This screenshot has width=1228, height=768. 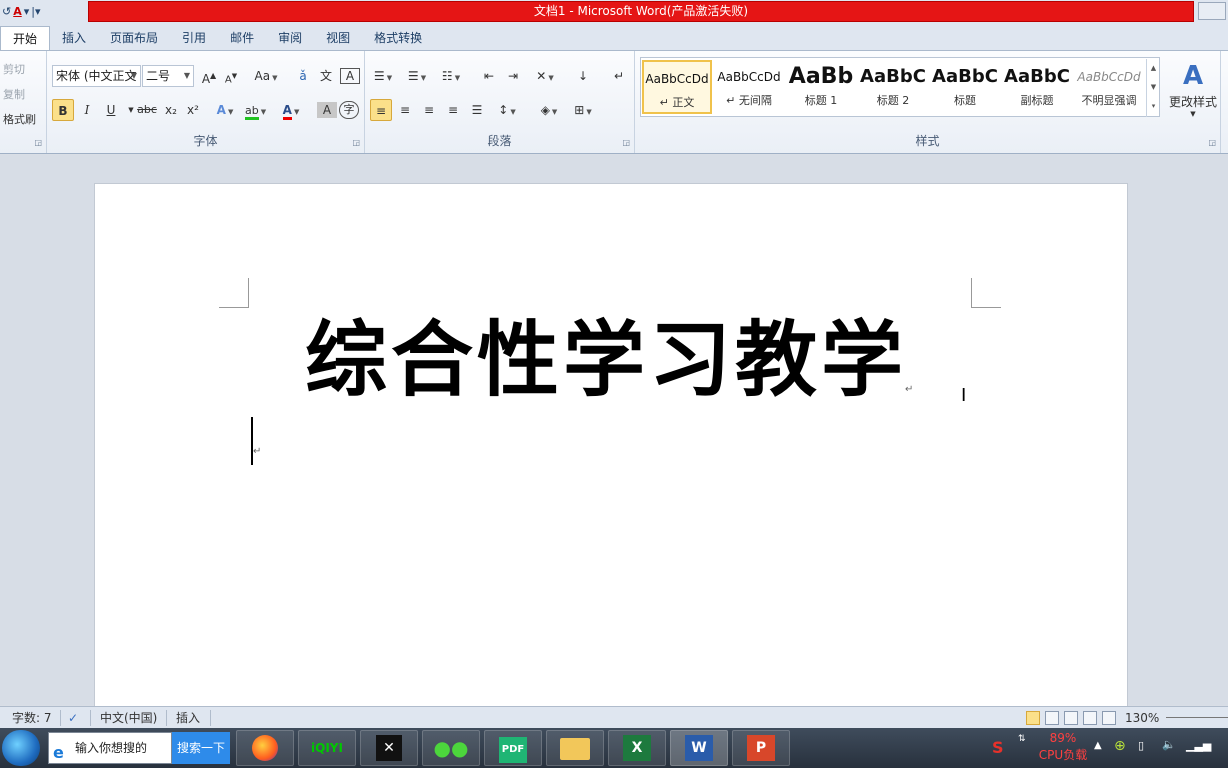 I want to click on show-marks-icon: ↵, so click(x=619, y=76).